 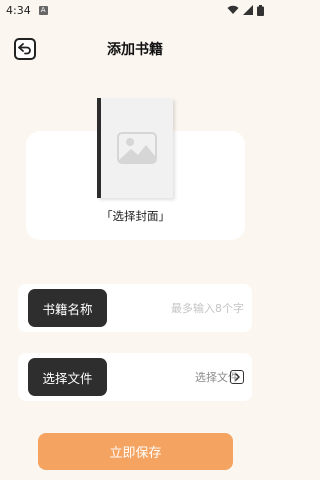 I want to click on choose-cover-label: 「选择封面」, so click(x=135, y=216).